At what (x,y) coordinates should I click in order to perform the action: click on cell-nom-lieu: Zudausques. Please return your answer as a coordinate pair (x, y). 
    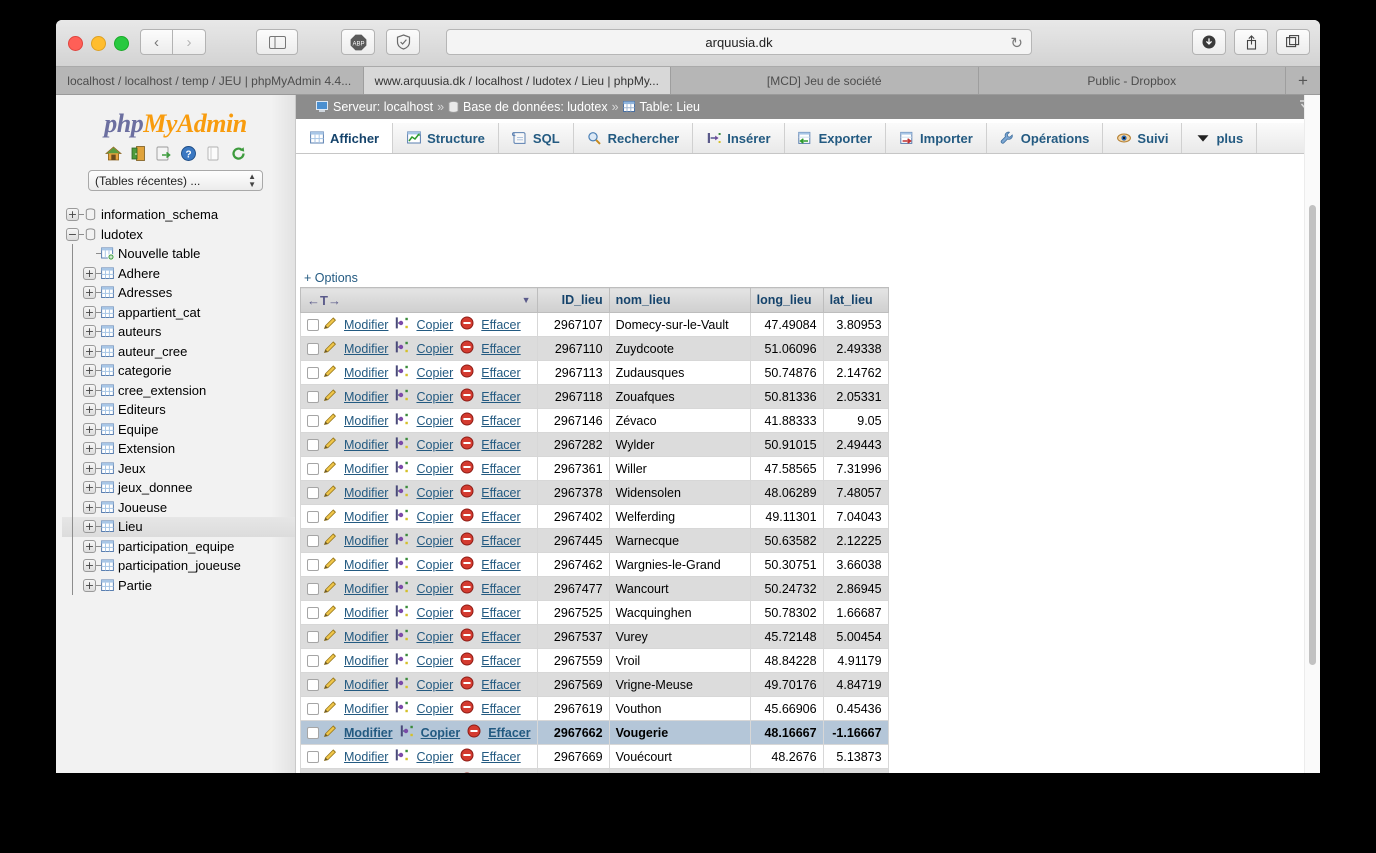
    Looking at the image, I should click on (679, 372).